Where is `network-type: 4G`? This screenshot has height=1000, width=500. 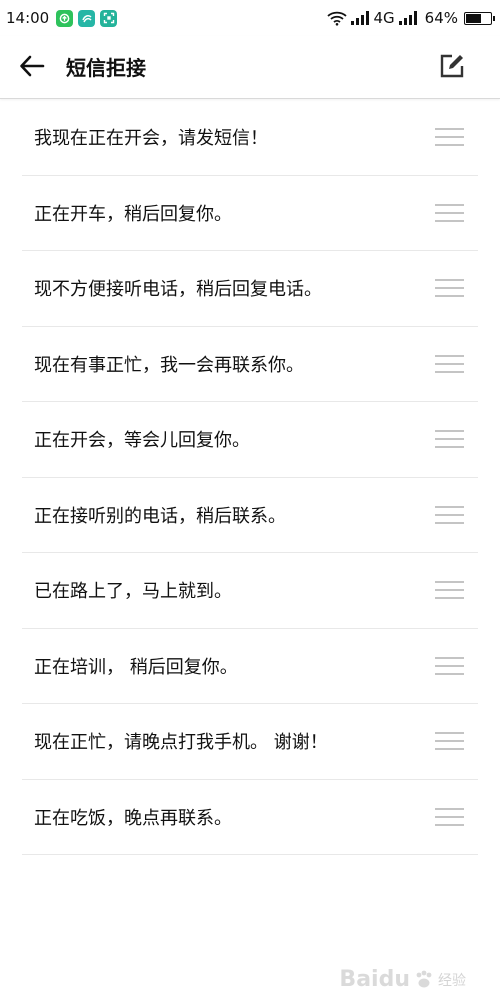 network-type: 4G is located at coordinates (384, 18).